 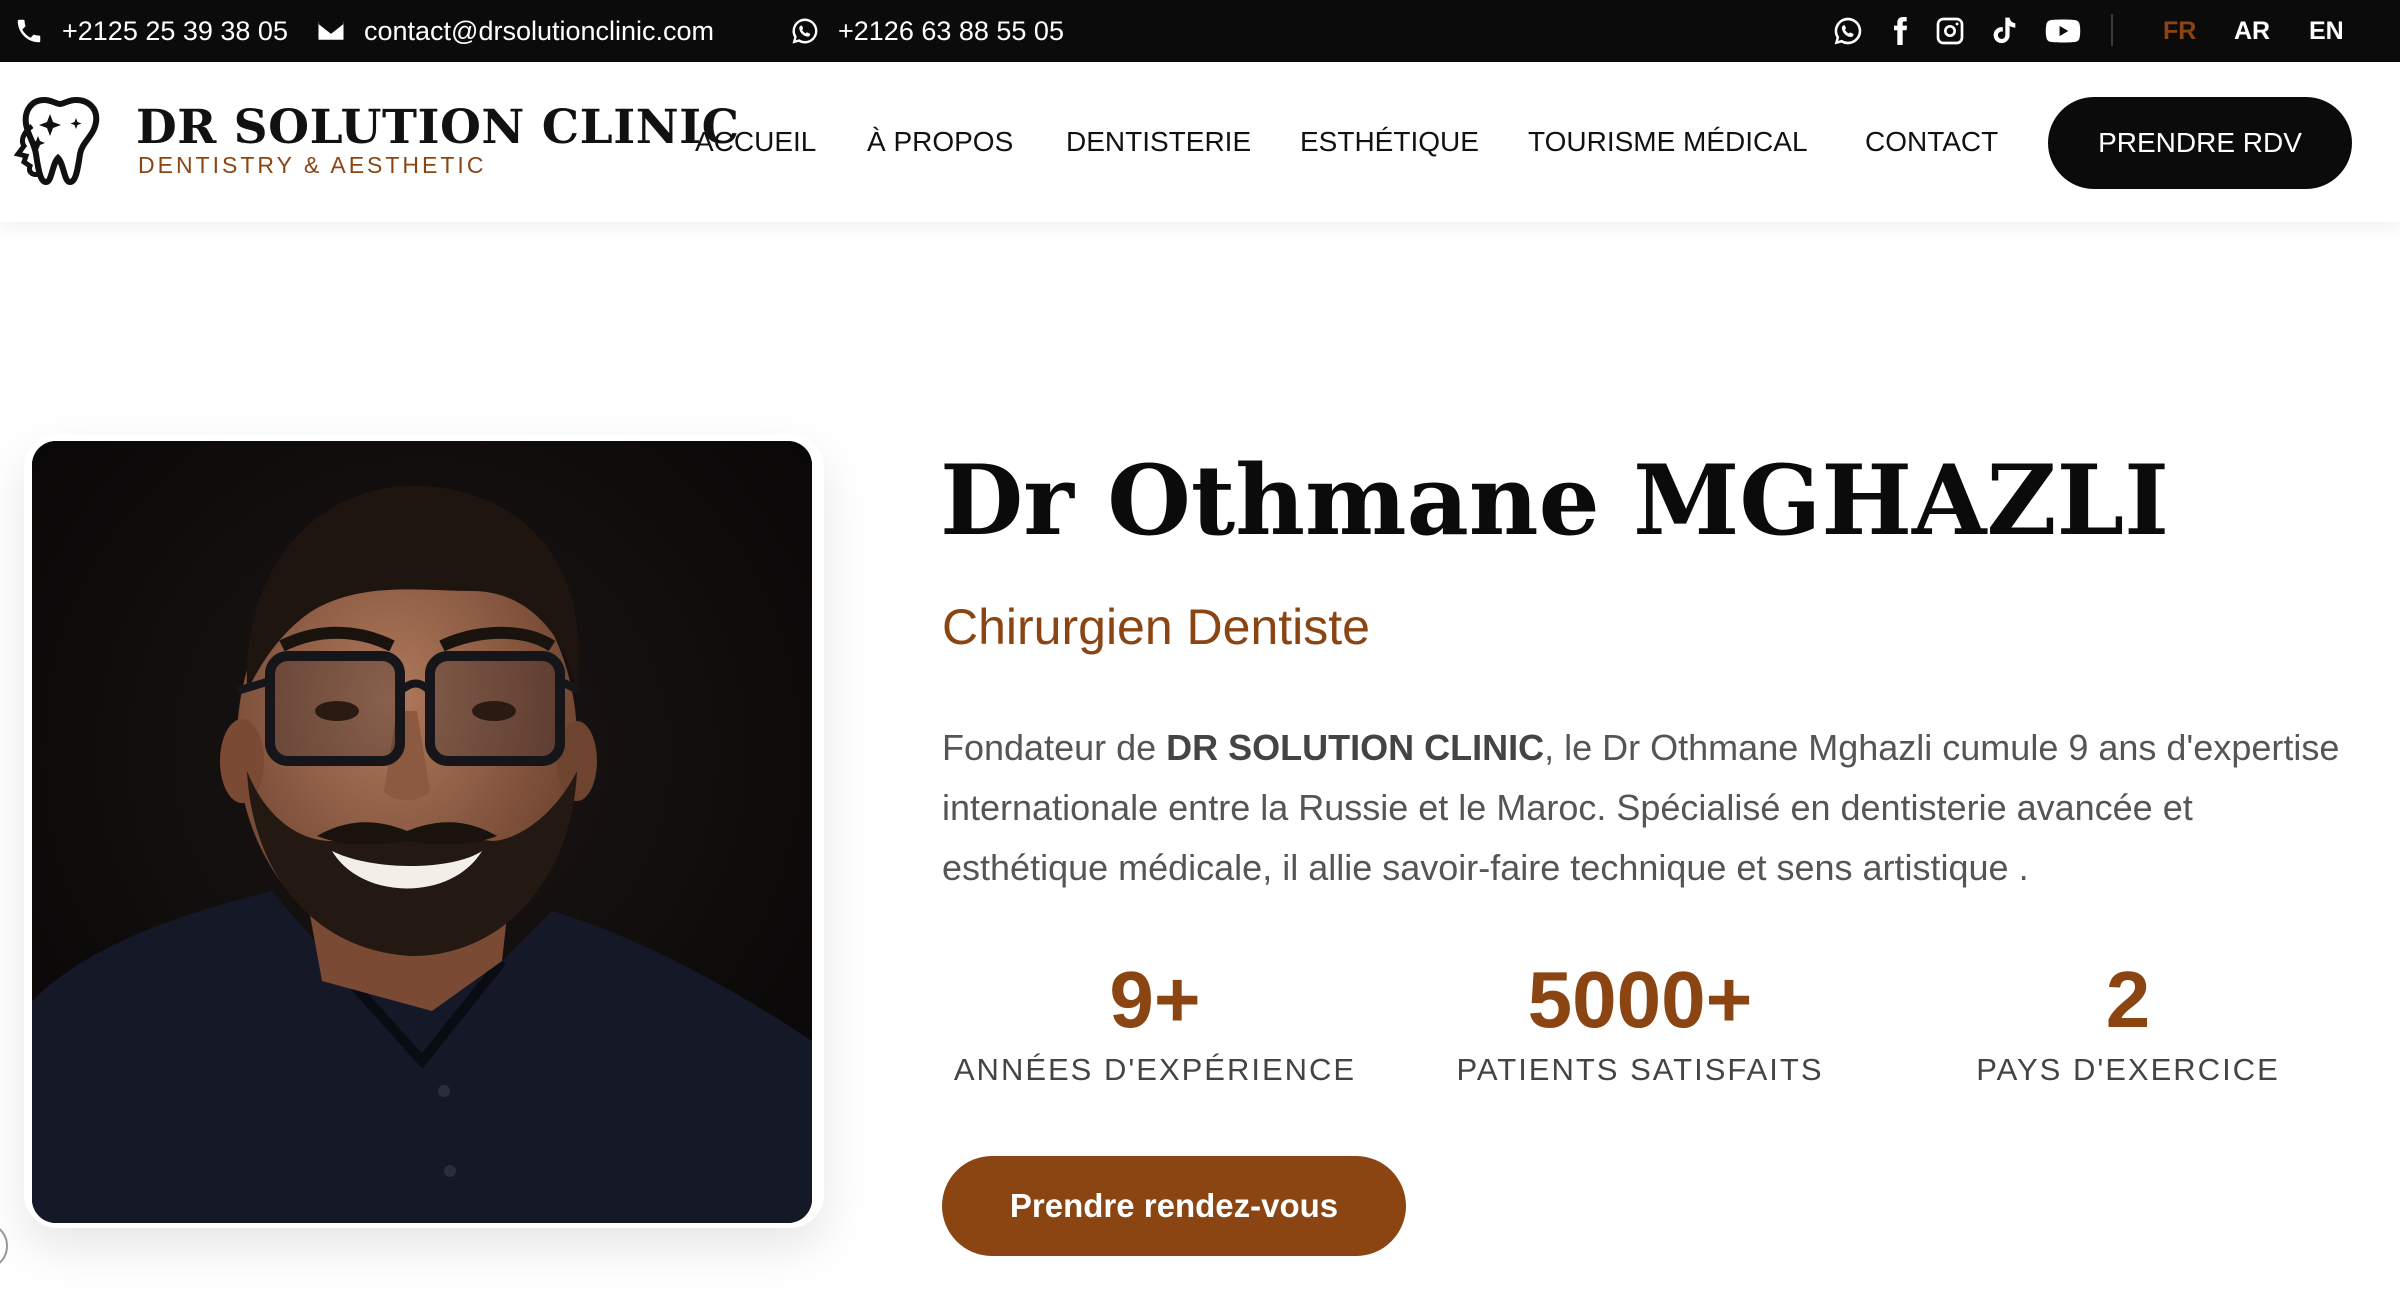 I want to click on lang-fr: FR, so click(x=2179, y=31).